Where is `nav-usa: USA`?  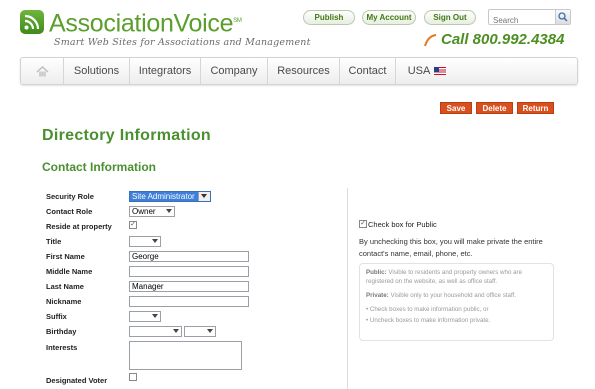 nav-usa: USA is located at coordinates (427, 71).